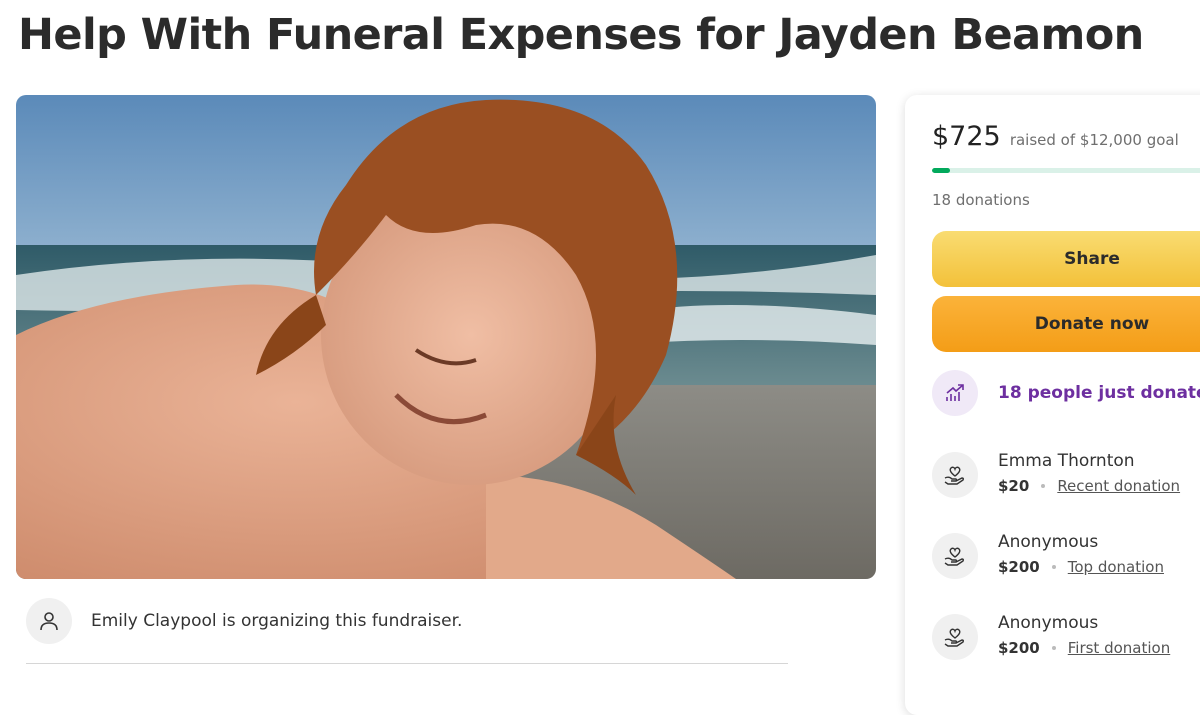  Describe the element at coordinates (1119, 648) in the screenshot. I see `first-donation-link: First donation` at that location.